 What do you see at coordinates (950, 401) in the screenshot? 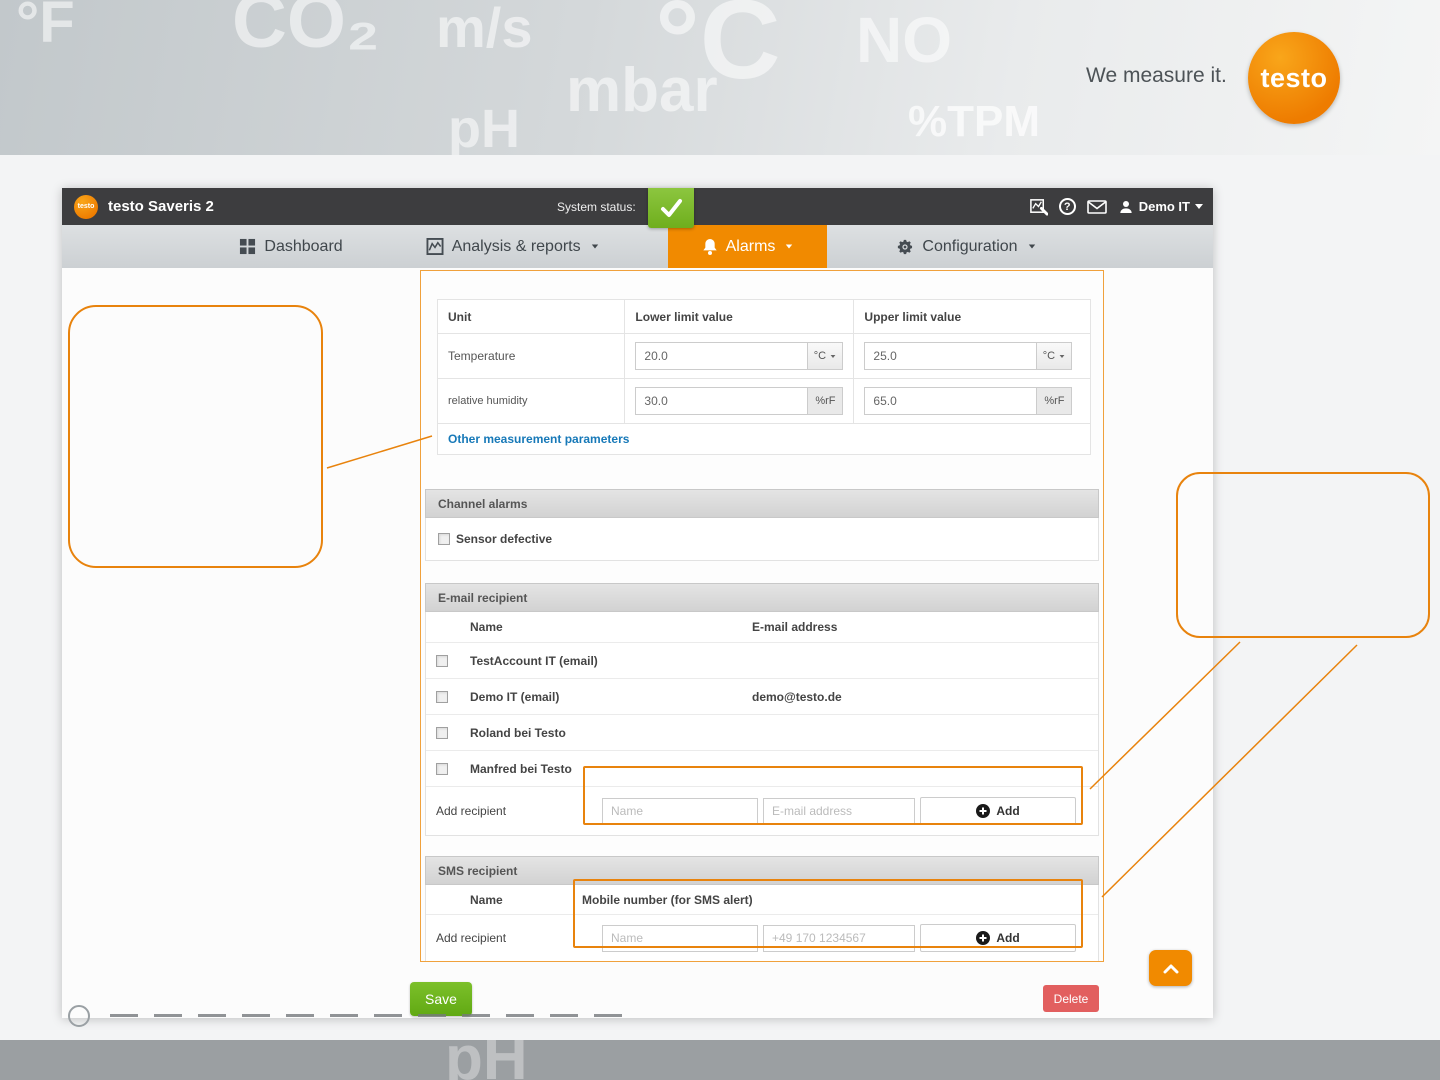
I see `humidity-upper-limit-input` at bounding box center [950, 401].